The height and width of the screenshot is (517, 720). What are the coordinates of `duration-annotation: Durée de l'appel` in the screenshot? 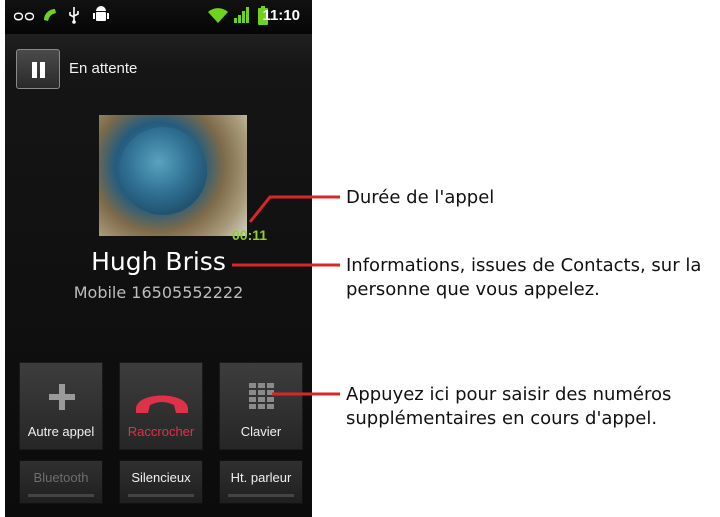 It's located at (420, 197).